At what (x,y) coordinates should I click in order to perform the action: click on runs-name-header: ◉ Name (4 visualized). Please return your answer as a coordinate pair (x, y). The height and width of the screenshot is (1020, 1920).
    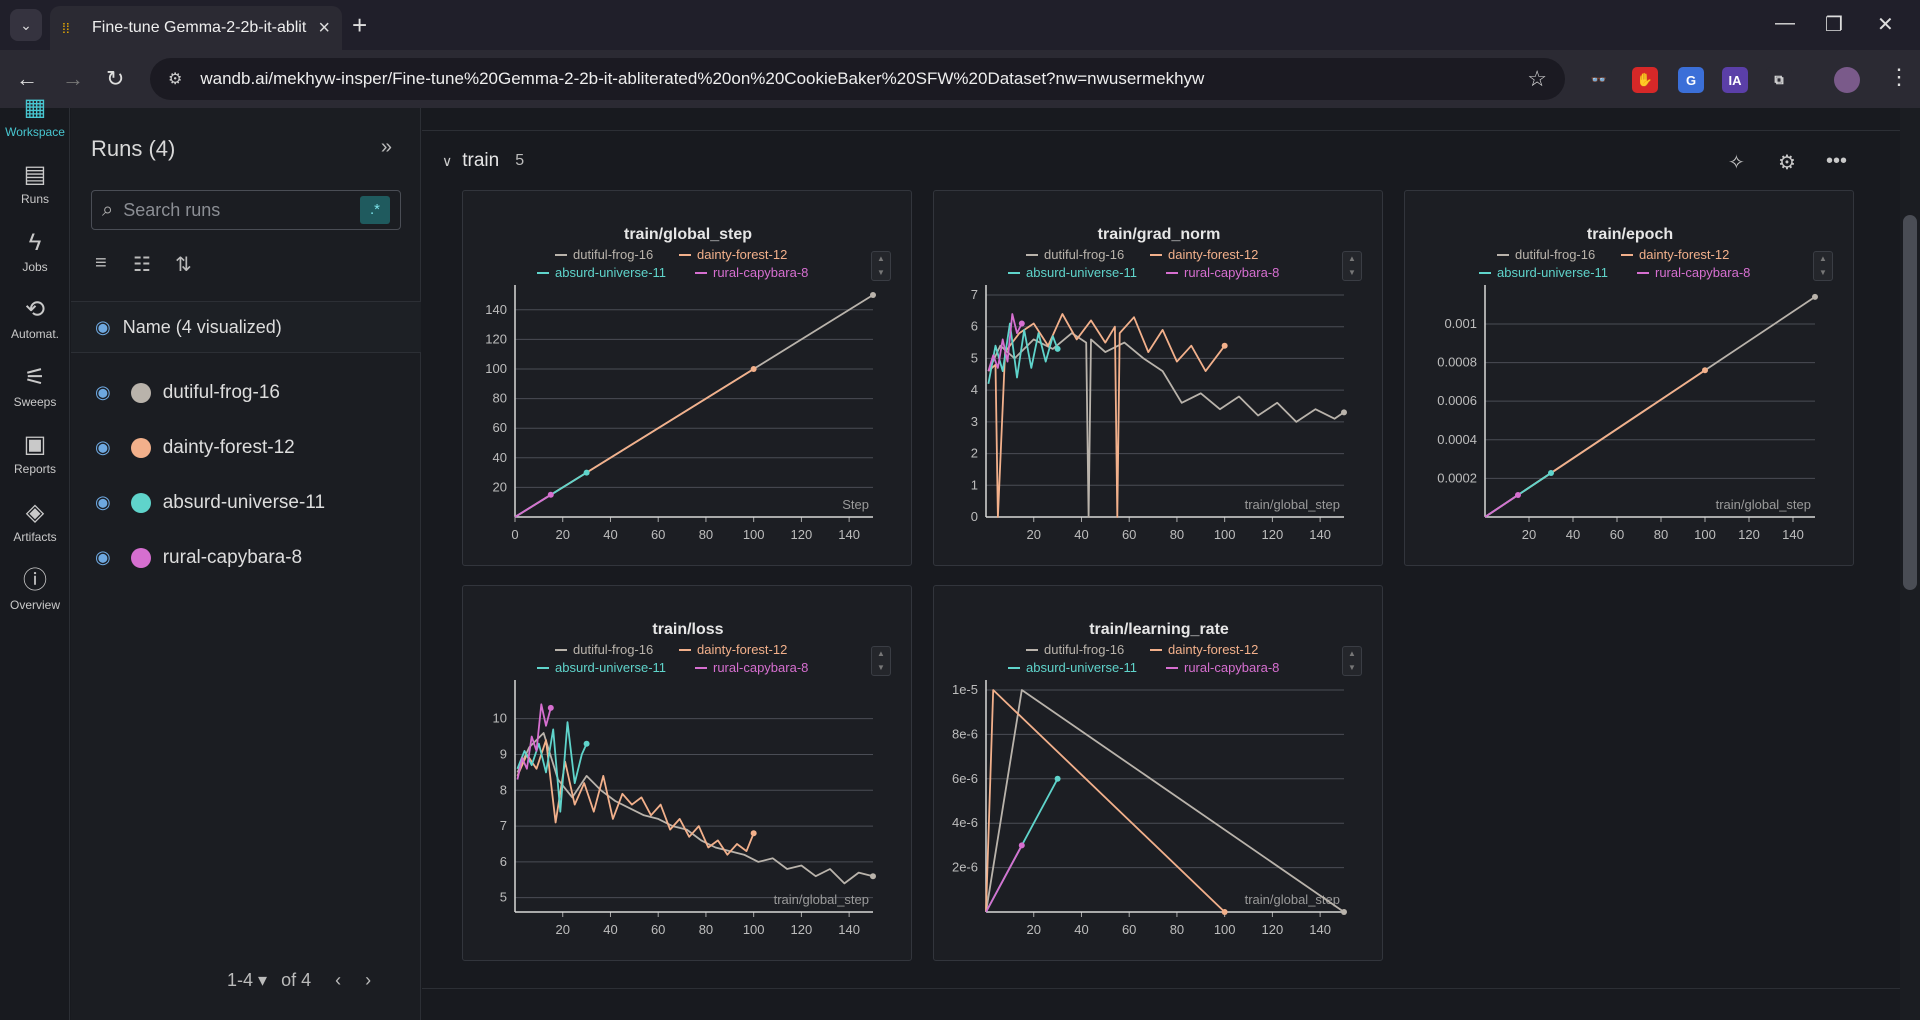
    Looking at the image, I should click on (246, 327).